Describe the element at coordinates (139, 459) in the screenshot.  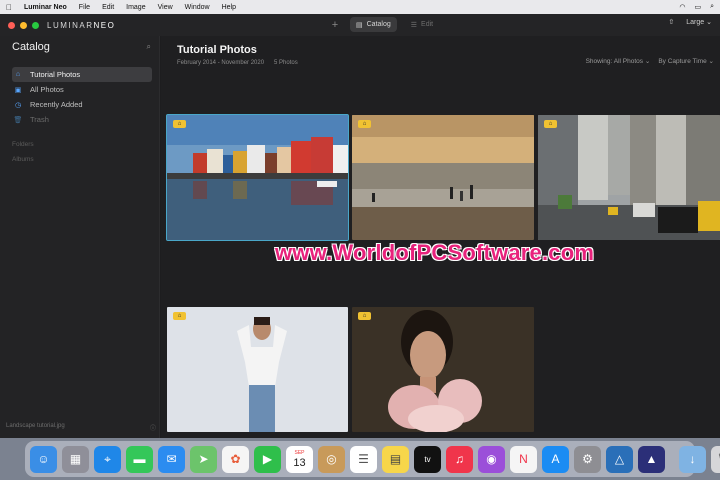
I see `messages-icon: ▬` at that location.